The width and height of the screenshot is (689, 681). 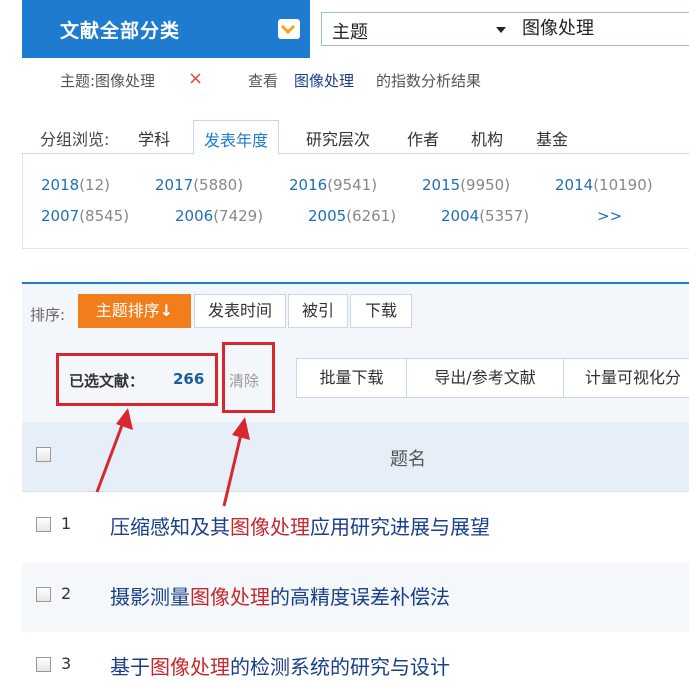 I want to click on clear-highlight: 清除, so click(x=248, y=377).